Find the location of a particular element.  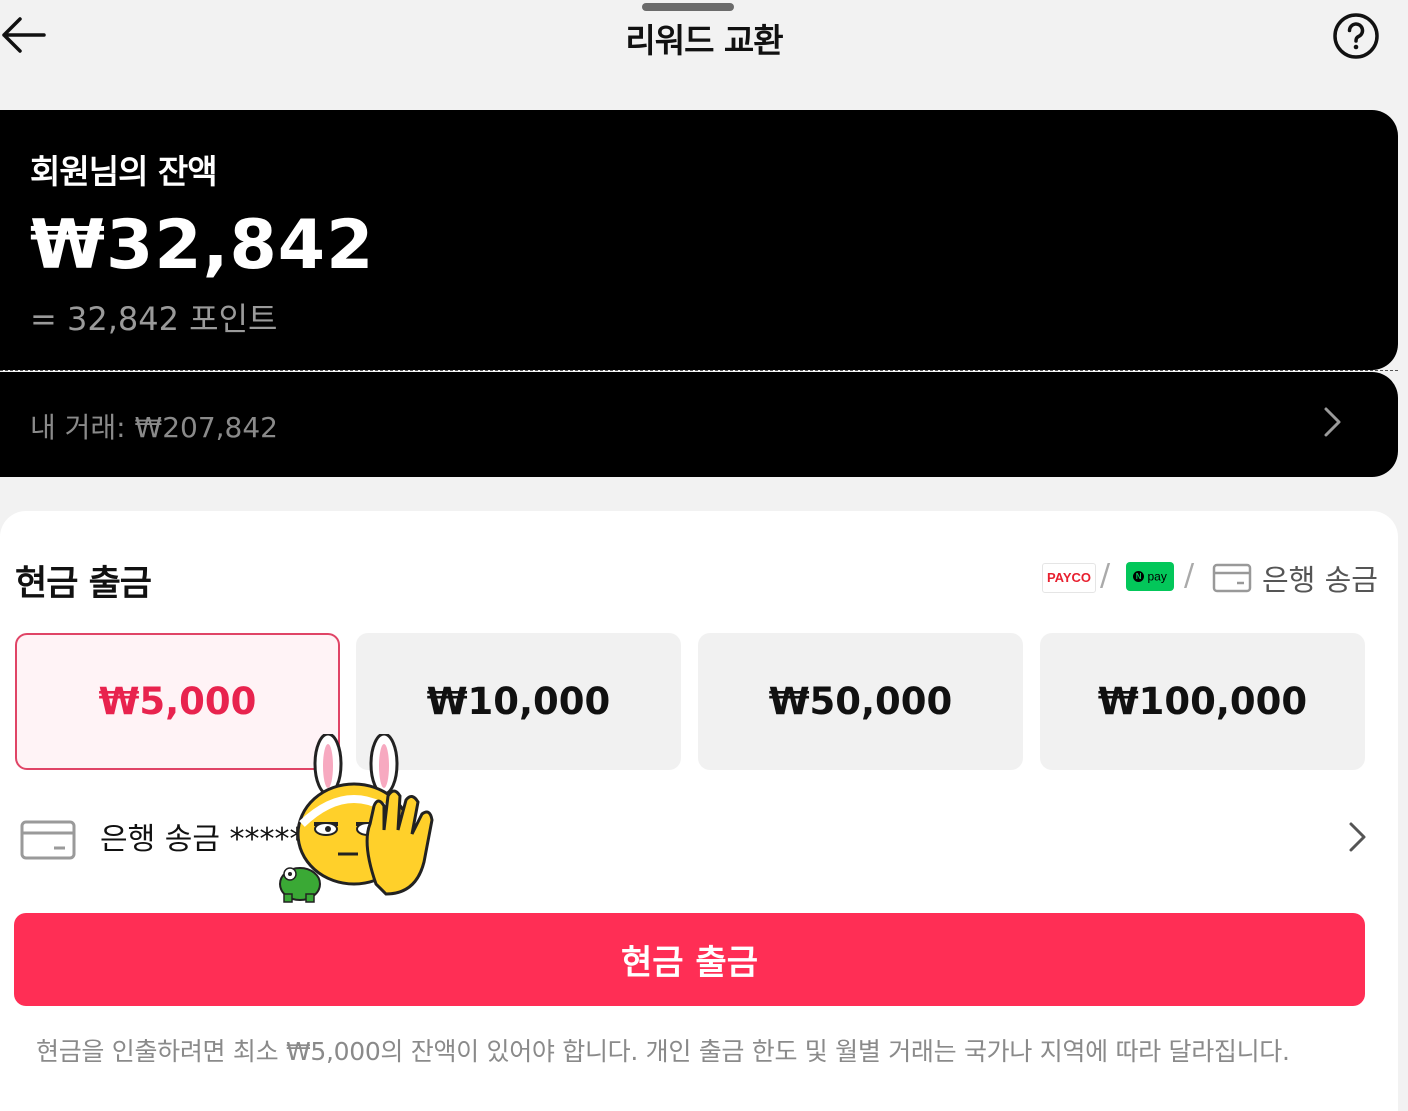

section-title: 현금 출금 is located at coordinates (83, 584).